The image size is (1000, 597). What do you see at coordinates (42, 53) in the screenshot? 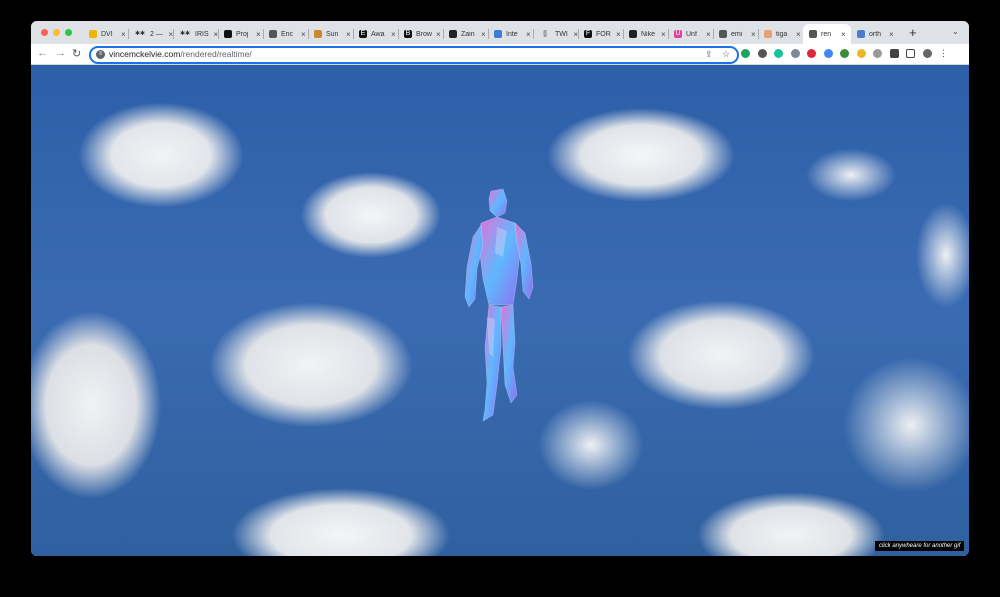
I see `back-arrow-icon: ←` at bounding box center [42, 53].